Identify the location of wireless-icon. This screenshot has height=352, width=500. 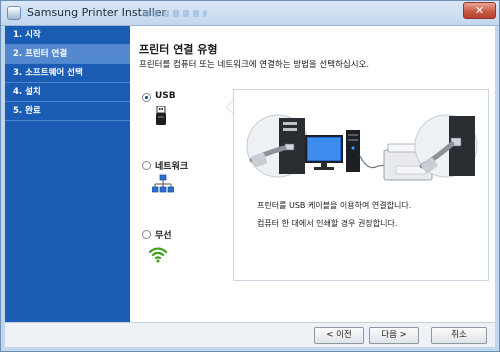
(158, 256).